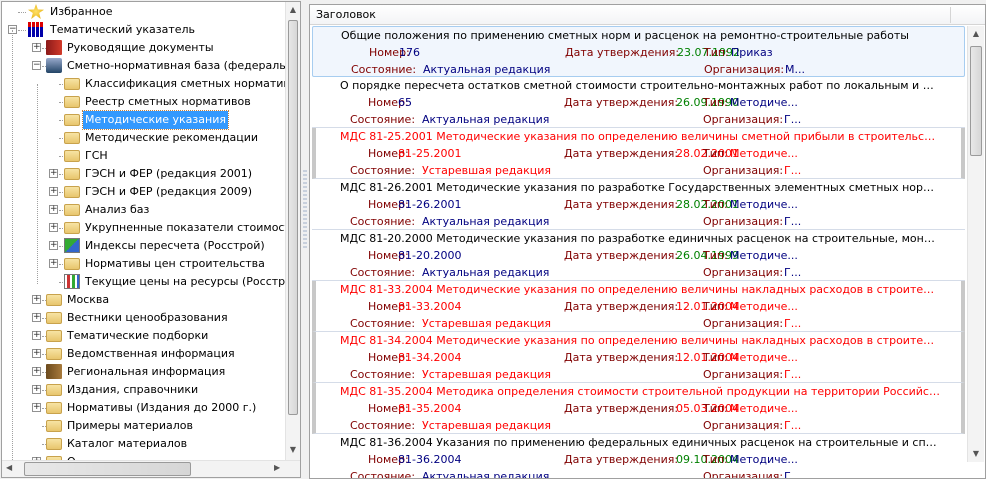 The height and width of the screenshot is (479, 986). What do you see at coordinates (143, 174) in the screenshot?
I see `tree-node: + ГЭСН и ФЕР (редакция 2001)` at bounding box center [143, 174].